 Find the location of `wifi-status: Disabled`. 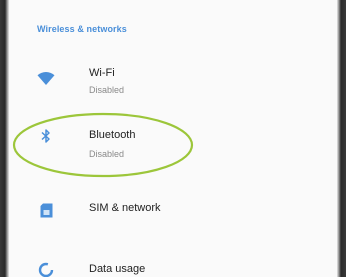

wifi-status: Disabled is located at coordinates (107, 90).